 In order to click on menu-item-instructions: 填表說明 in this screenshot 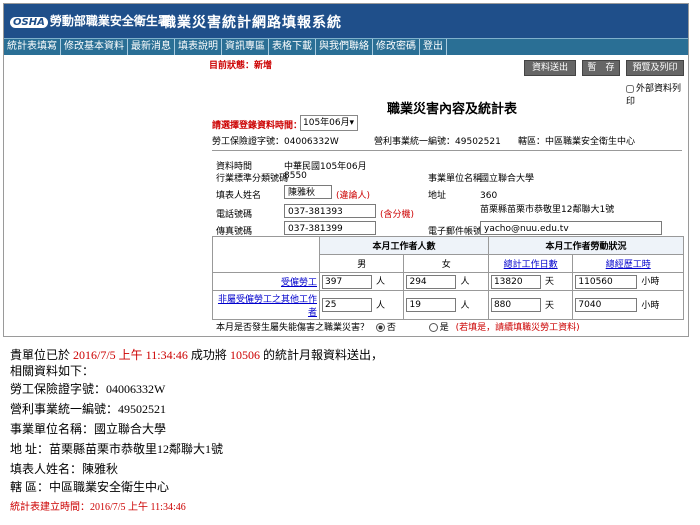, I will do `click(198, 47)`.